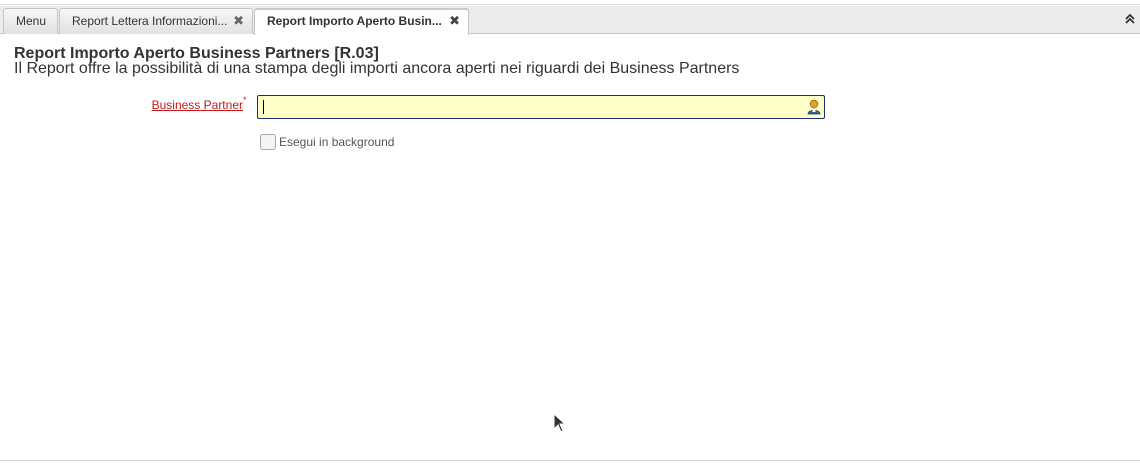 This screenshot has width=1140, height=463. Describe the element at coordinates (1130, 20) in the screenshot. I see `chevron-up-icon` at that location.